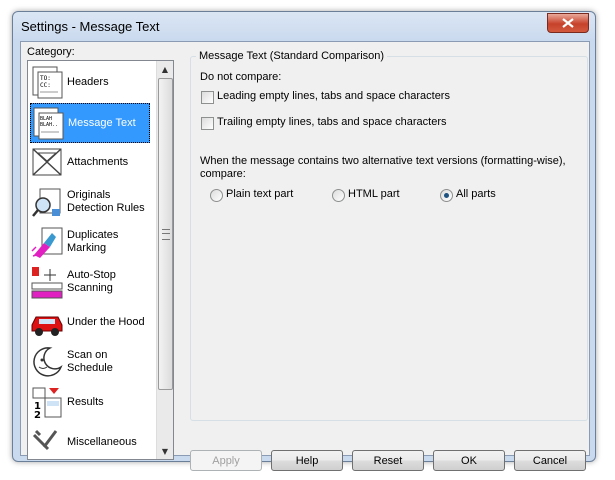 The image size is (615, 480). What do you see at coordinates (47, 283) in the screenshot?
I see `auto-stop-icon` at bounding box center [47, 283].